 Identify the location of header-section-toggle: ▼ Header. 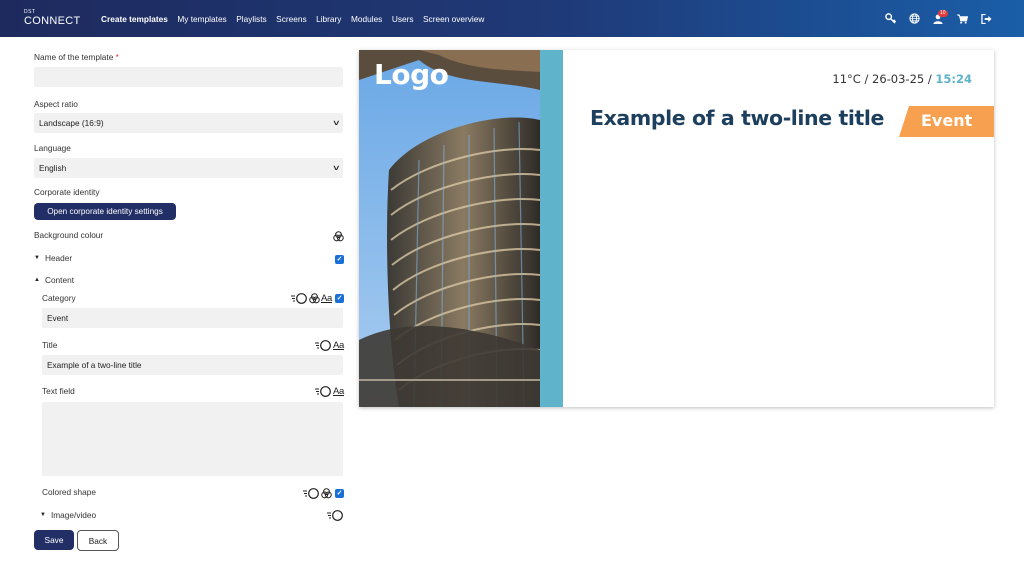
(53, 258).